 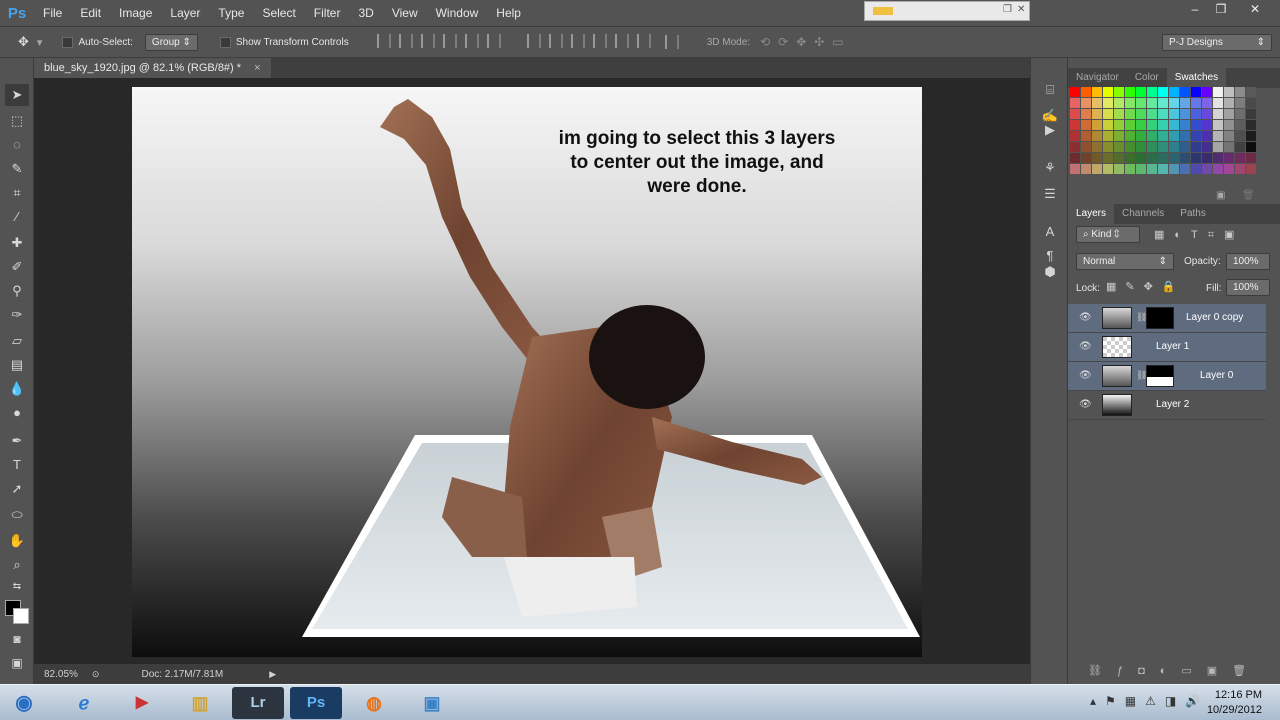 What do you see at coordinates (17, 413) in the screenshot?
I see `dodge-tool: ●` at bounding box center [17, 413].